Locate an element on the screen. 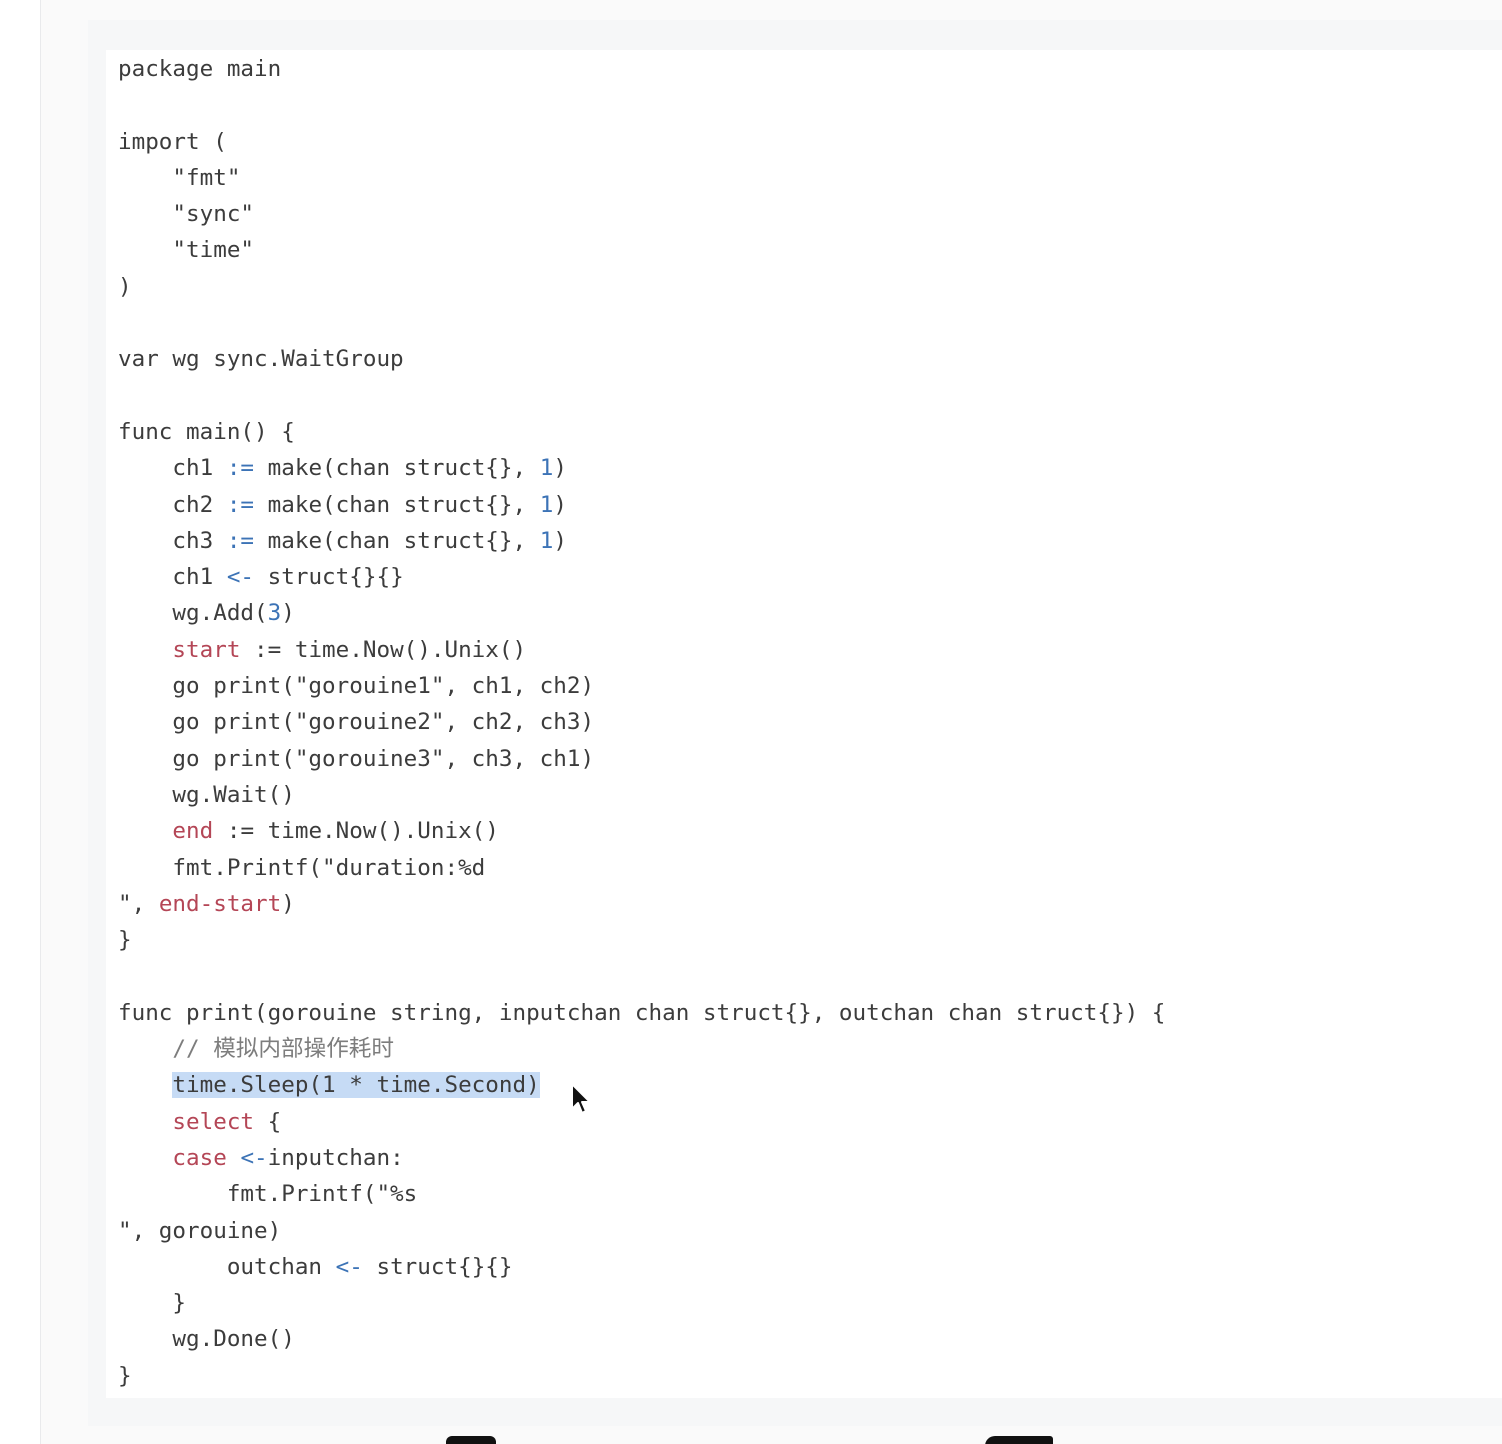 This screenshot has height=1444, width=1502. code-line: wg.Done() is located at coordinates (641, 1339).